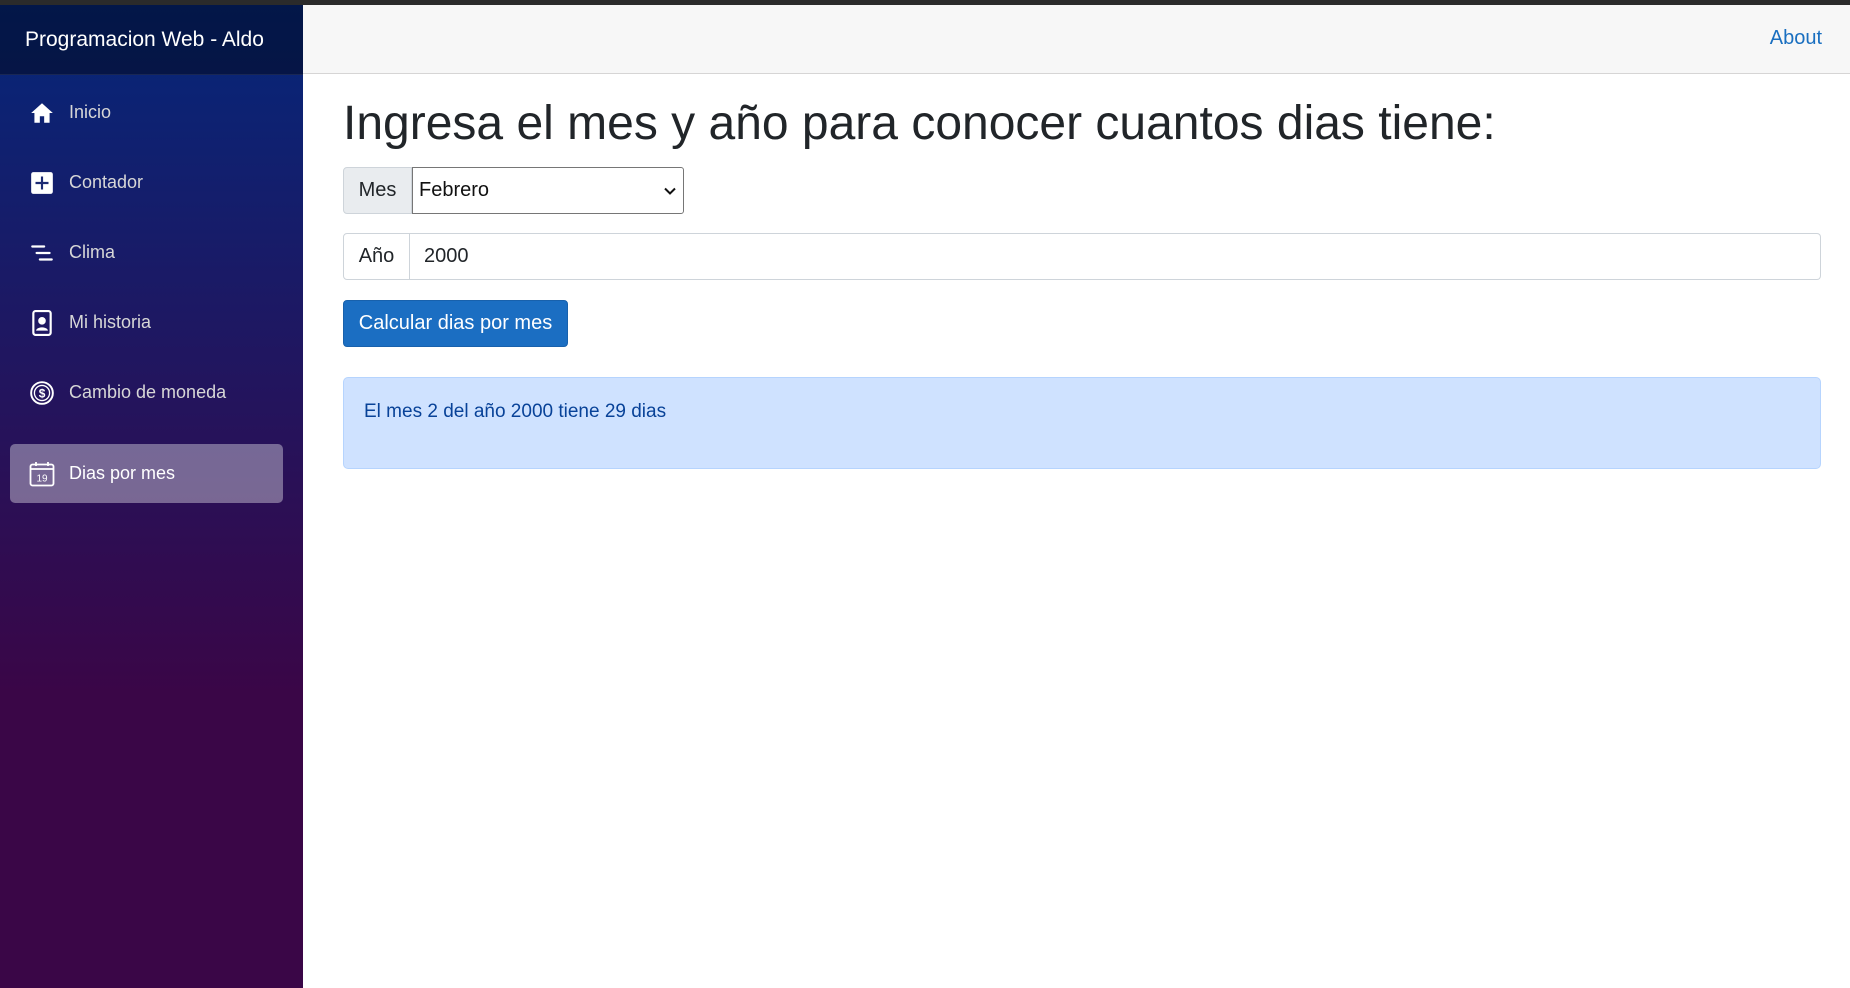 The width and height of the screenshot is (1850, 988). Describe the element at coordinates (90, 112) in the screenshot. I see `sidebar-item-label: Inicio` at that location.